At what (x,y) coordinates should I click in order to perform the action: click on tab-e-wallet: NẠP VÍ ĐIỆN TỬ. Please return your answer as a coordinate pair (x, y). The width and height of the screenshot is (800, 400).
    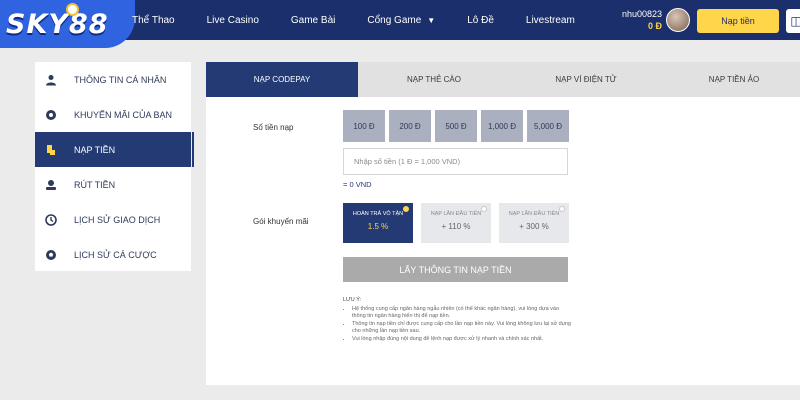
    Looking at the image, I should click on (586, 79).